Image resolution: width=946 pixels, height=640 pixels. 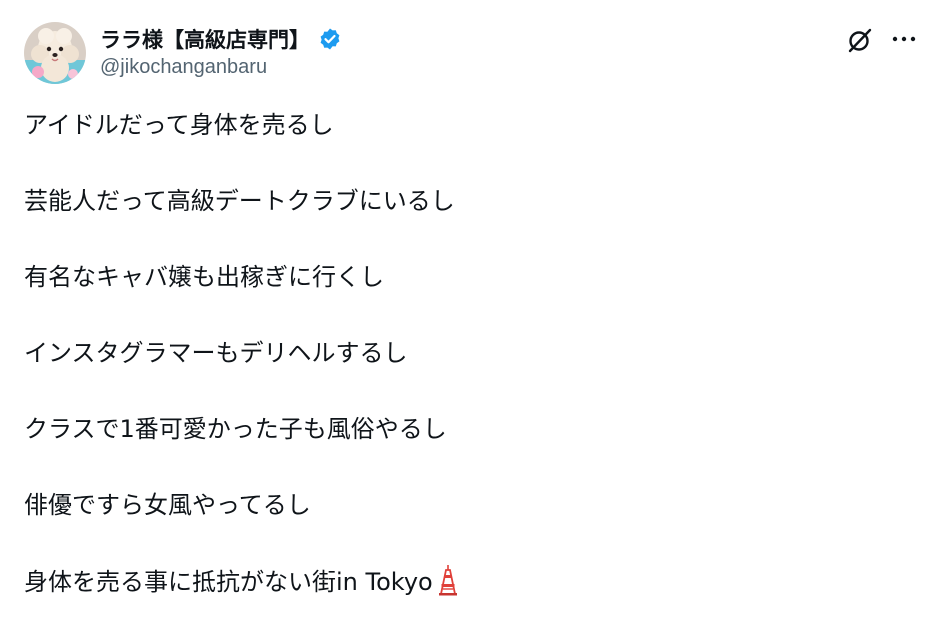 What do you see at coordinates (204, 277) in the screenshot?
I see `post-line: 有名なキャバ嬢も出稼ぎに行くし` at bounding box center [204, 277].